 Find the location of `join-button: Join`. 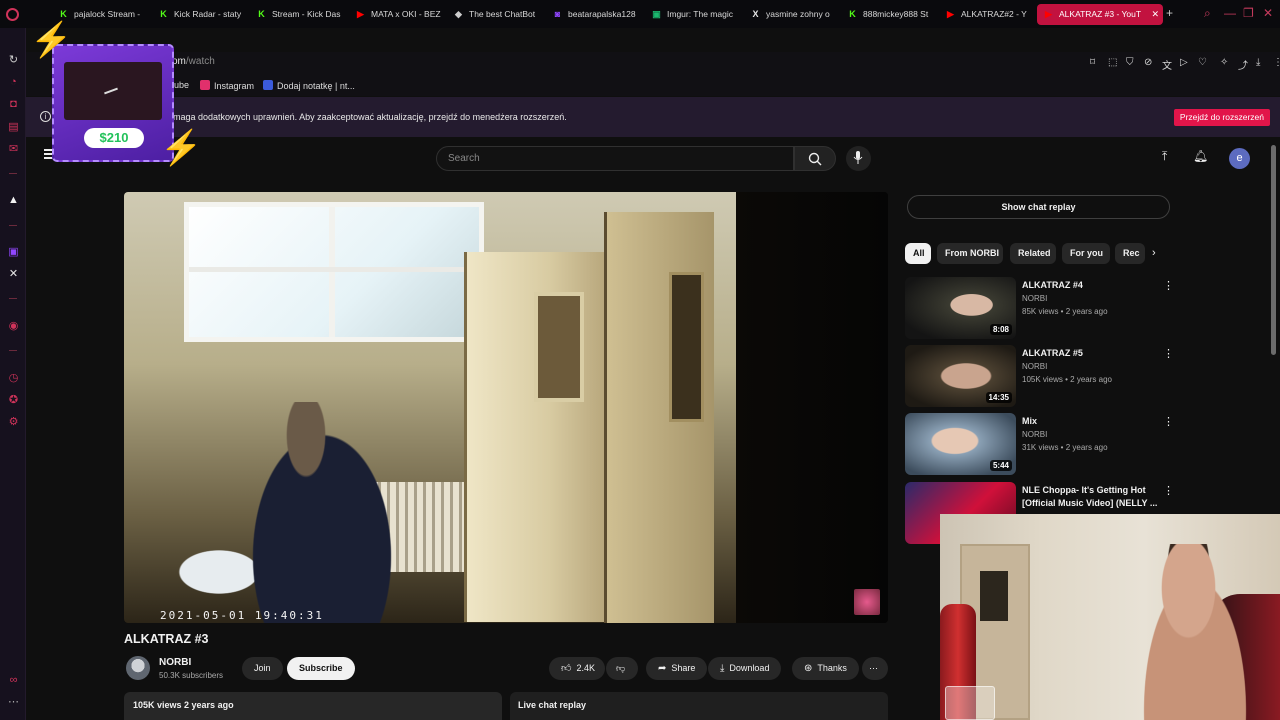

join-button: Join is located at coordinates (262, 668).